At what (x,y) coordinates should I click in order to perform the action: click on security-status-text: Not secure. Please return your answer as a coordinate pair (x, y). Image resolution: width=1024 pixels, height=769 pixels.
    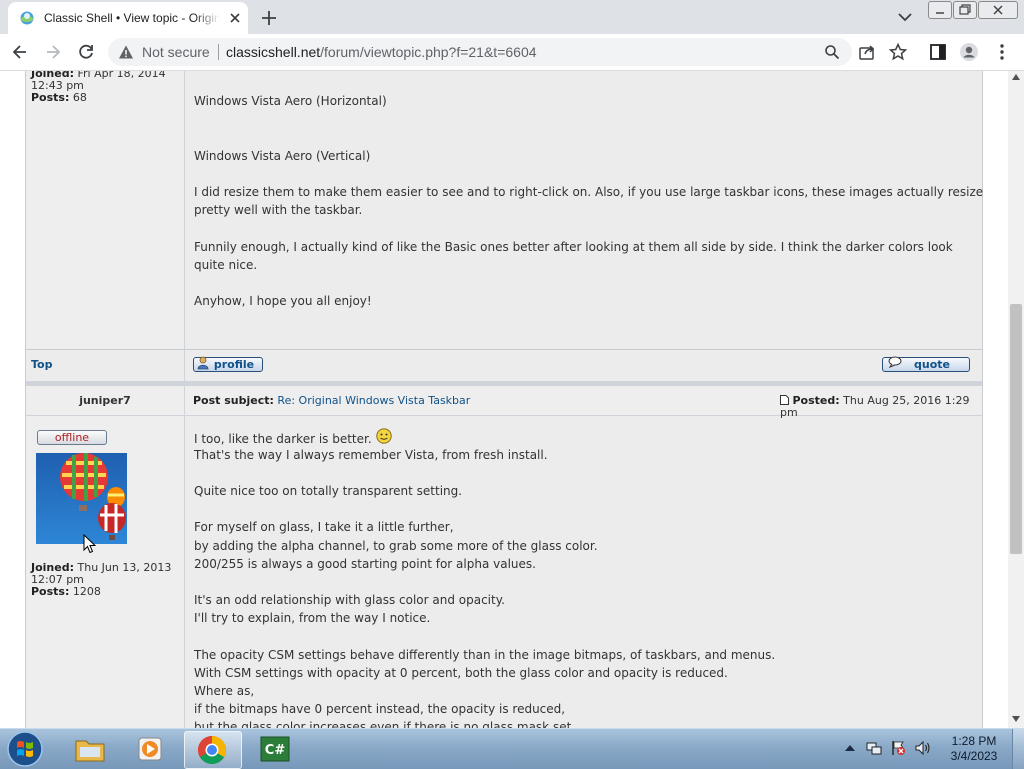
    Looking at the image, I should click on (176, 52).